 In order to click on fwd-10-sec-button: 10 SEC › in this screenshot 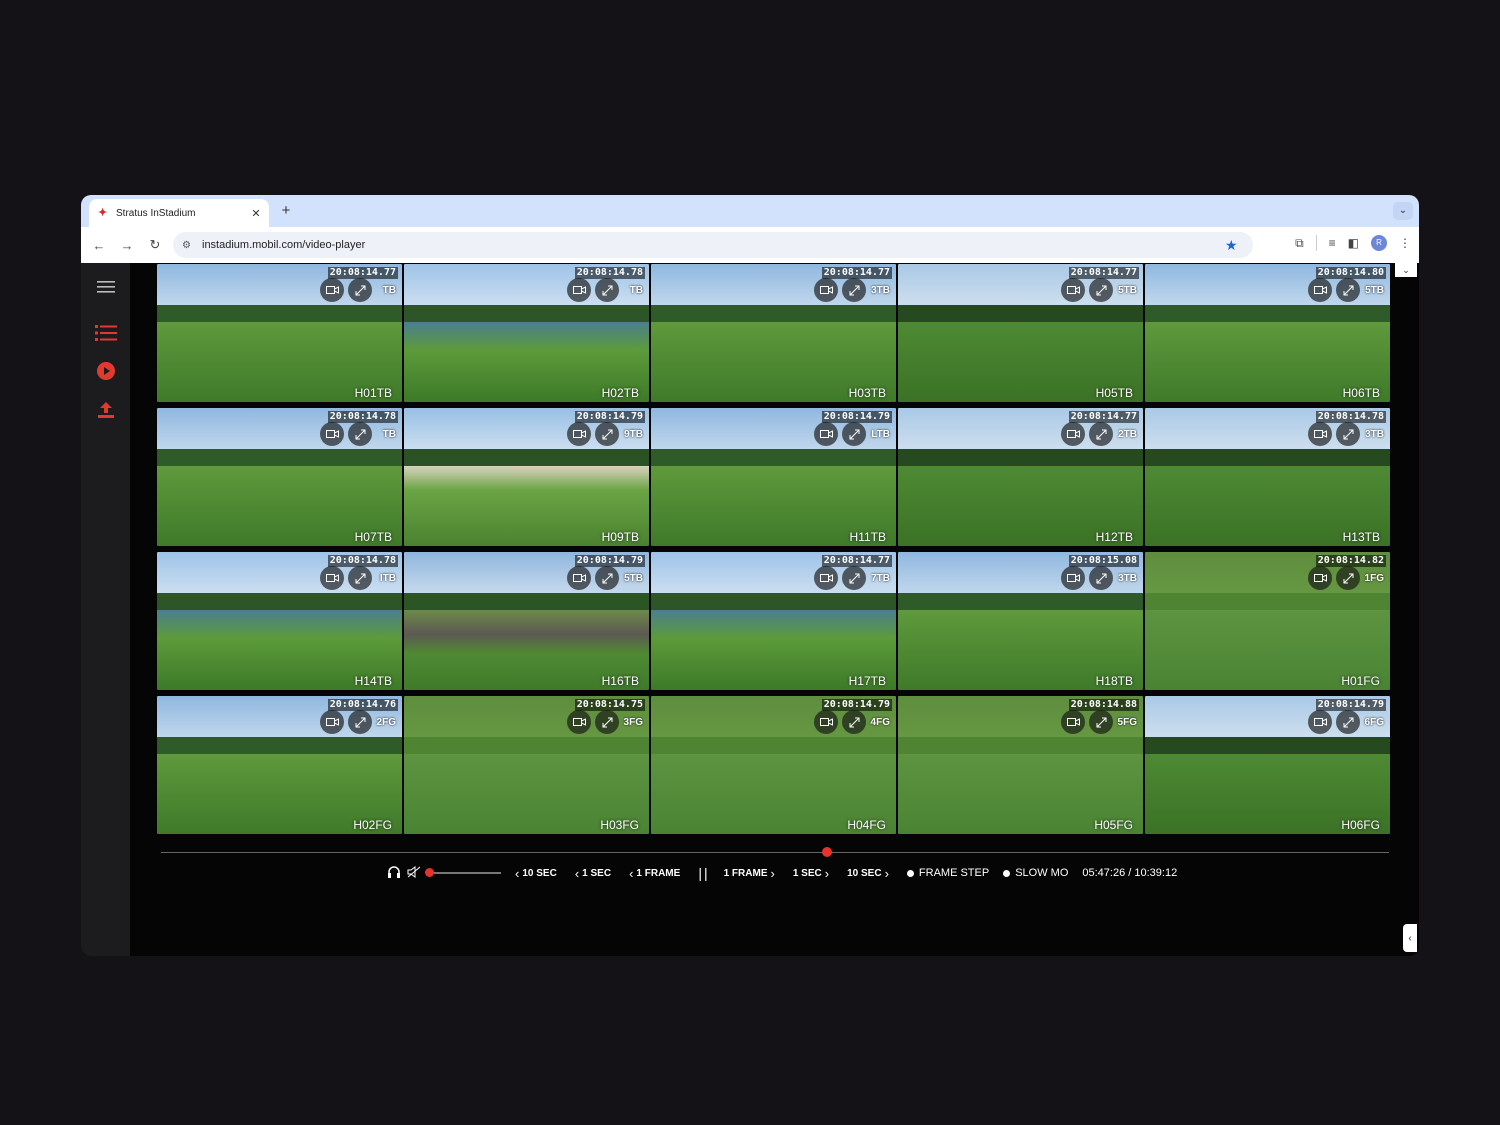, I will do `click(868, 873)`.